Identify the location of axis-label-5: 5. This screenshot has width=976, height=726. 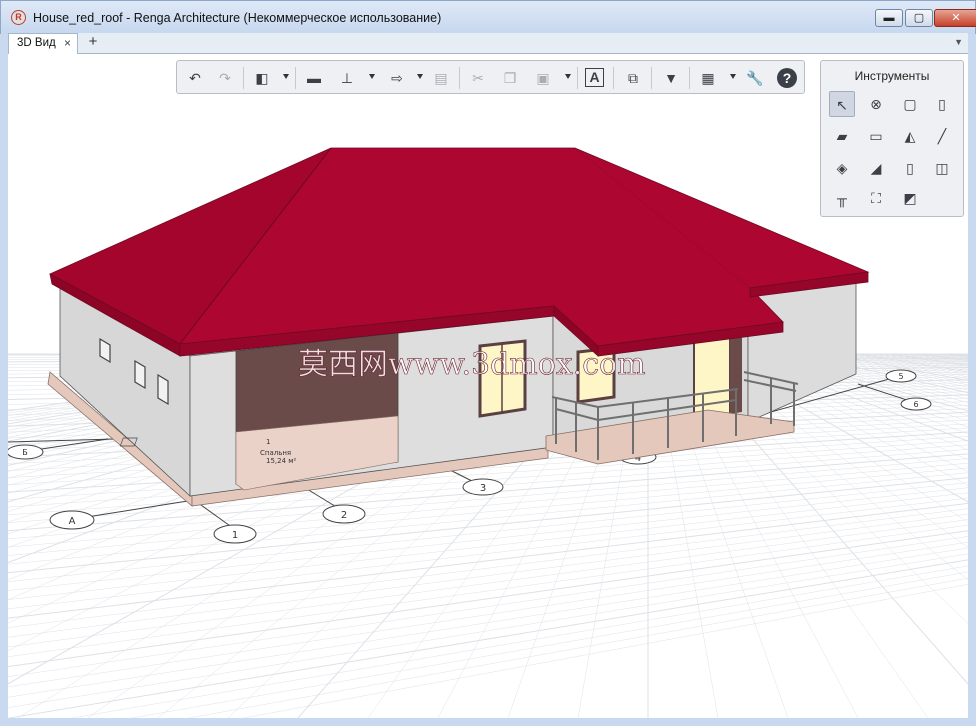
(900, 376).